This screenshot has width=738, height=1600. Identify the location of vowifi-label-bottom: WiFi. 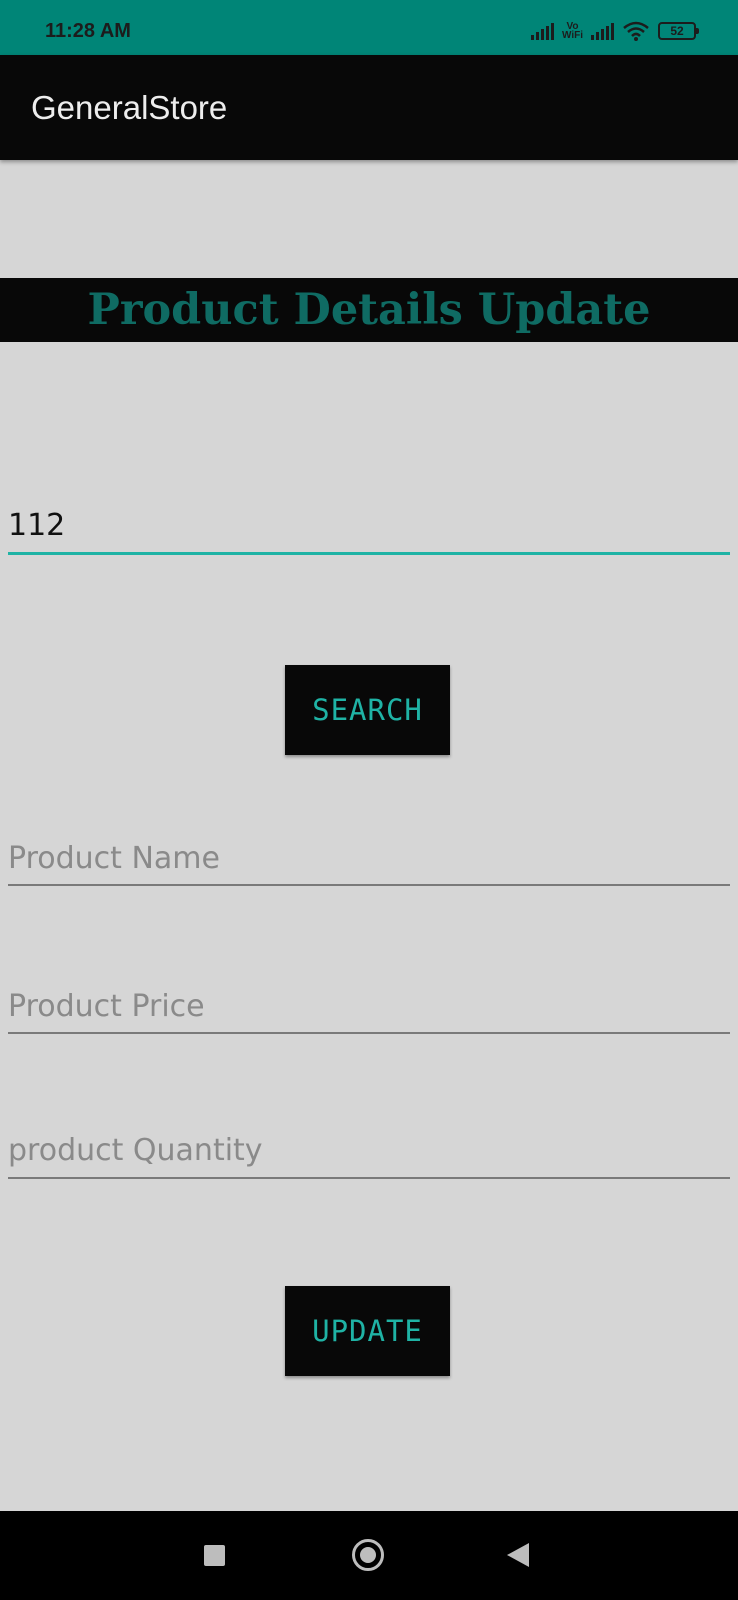
(572, 35).